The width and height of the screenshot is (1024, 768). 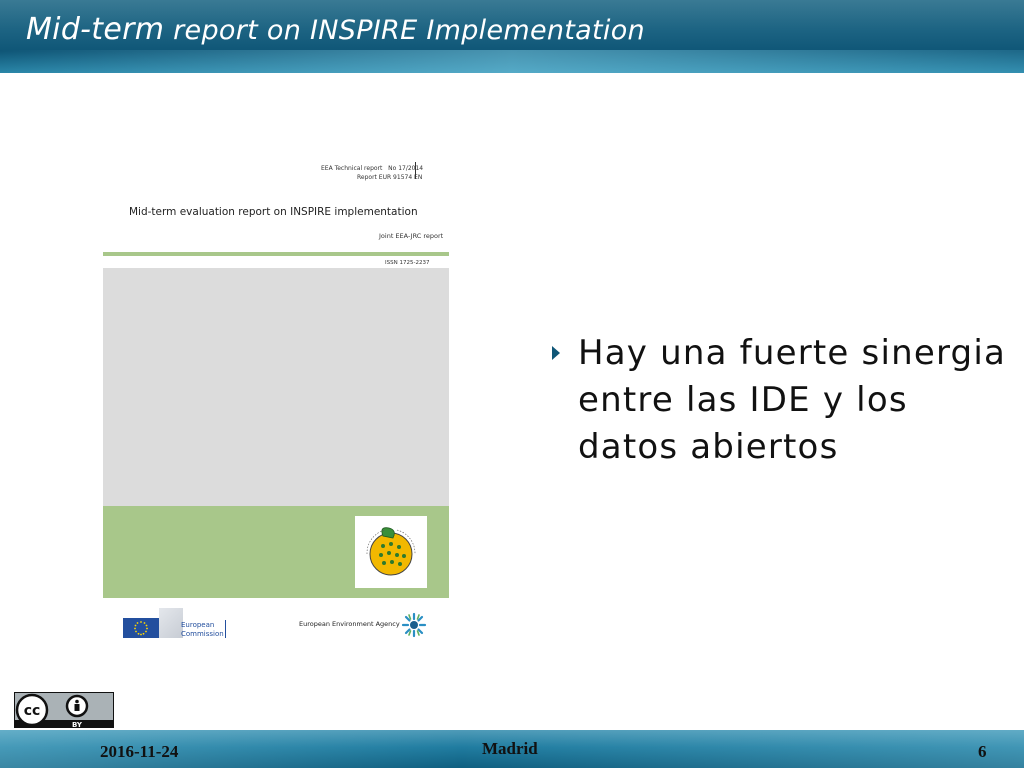 What do you see at coordinates (415, 170) in the screenshot?
I see `cover-divider` at bounding box center [415, 170].